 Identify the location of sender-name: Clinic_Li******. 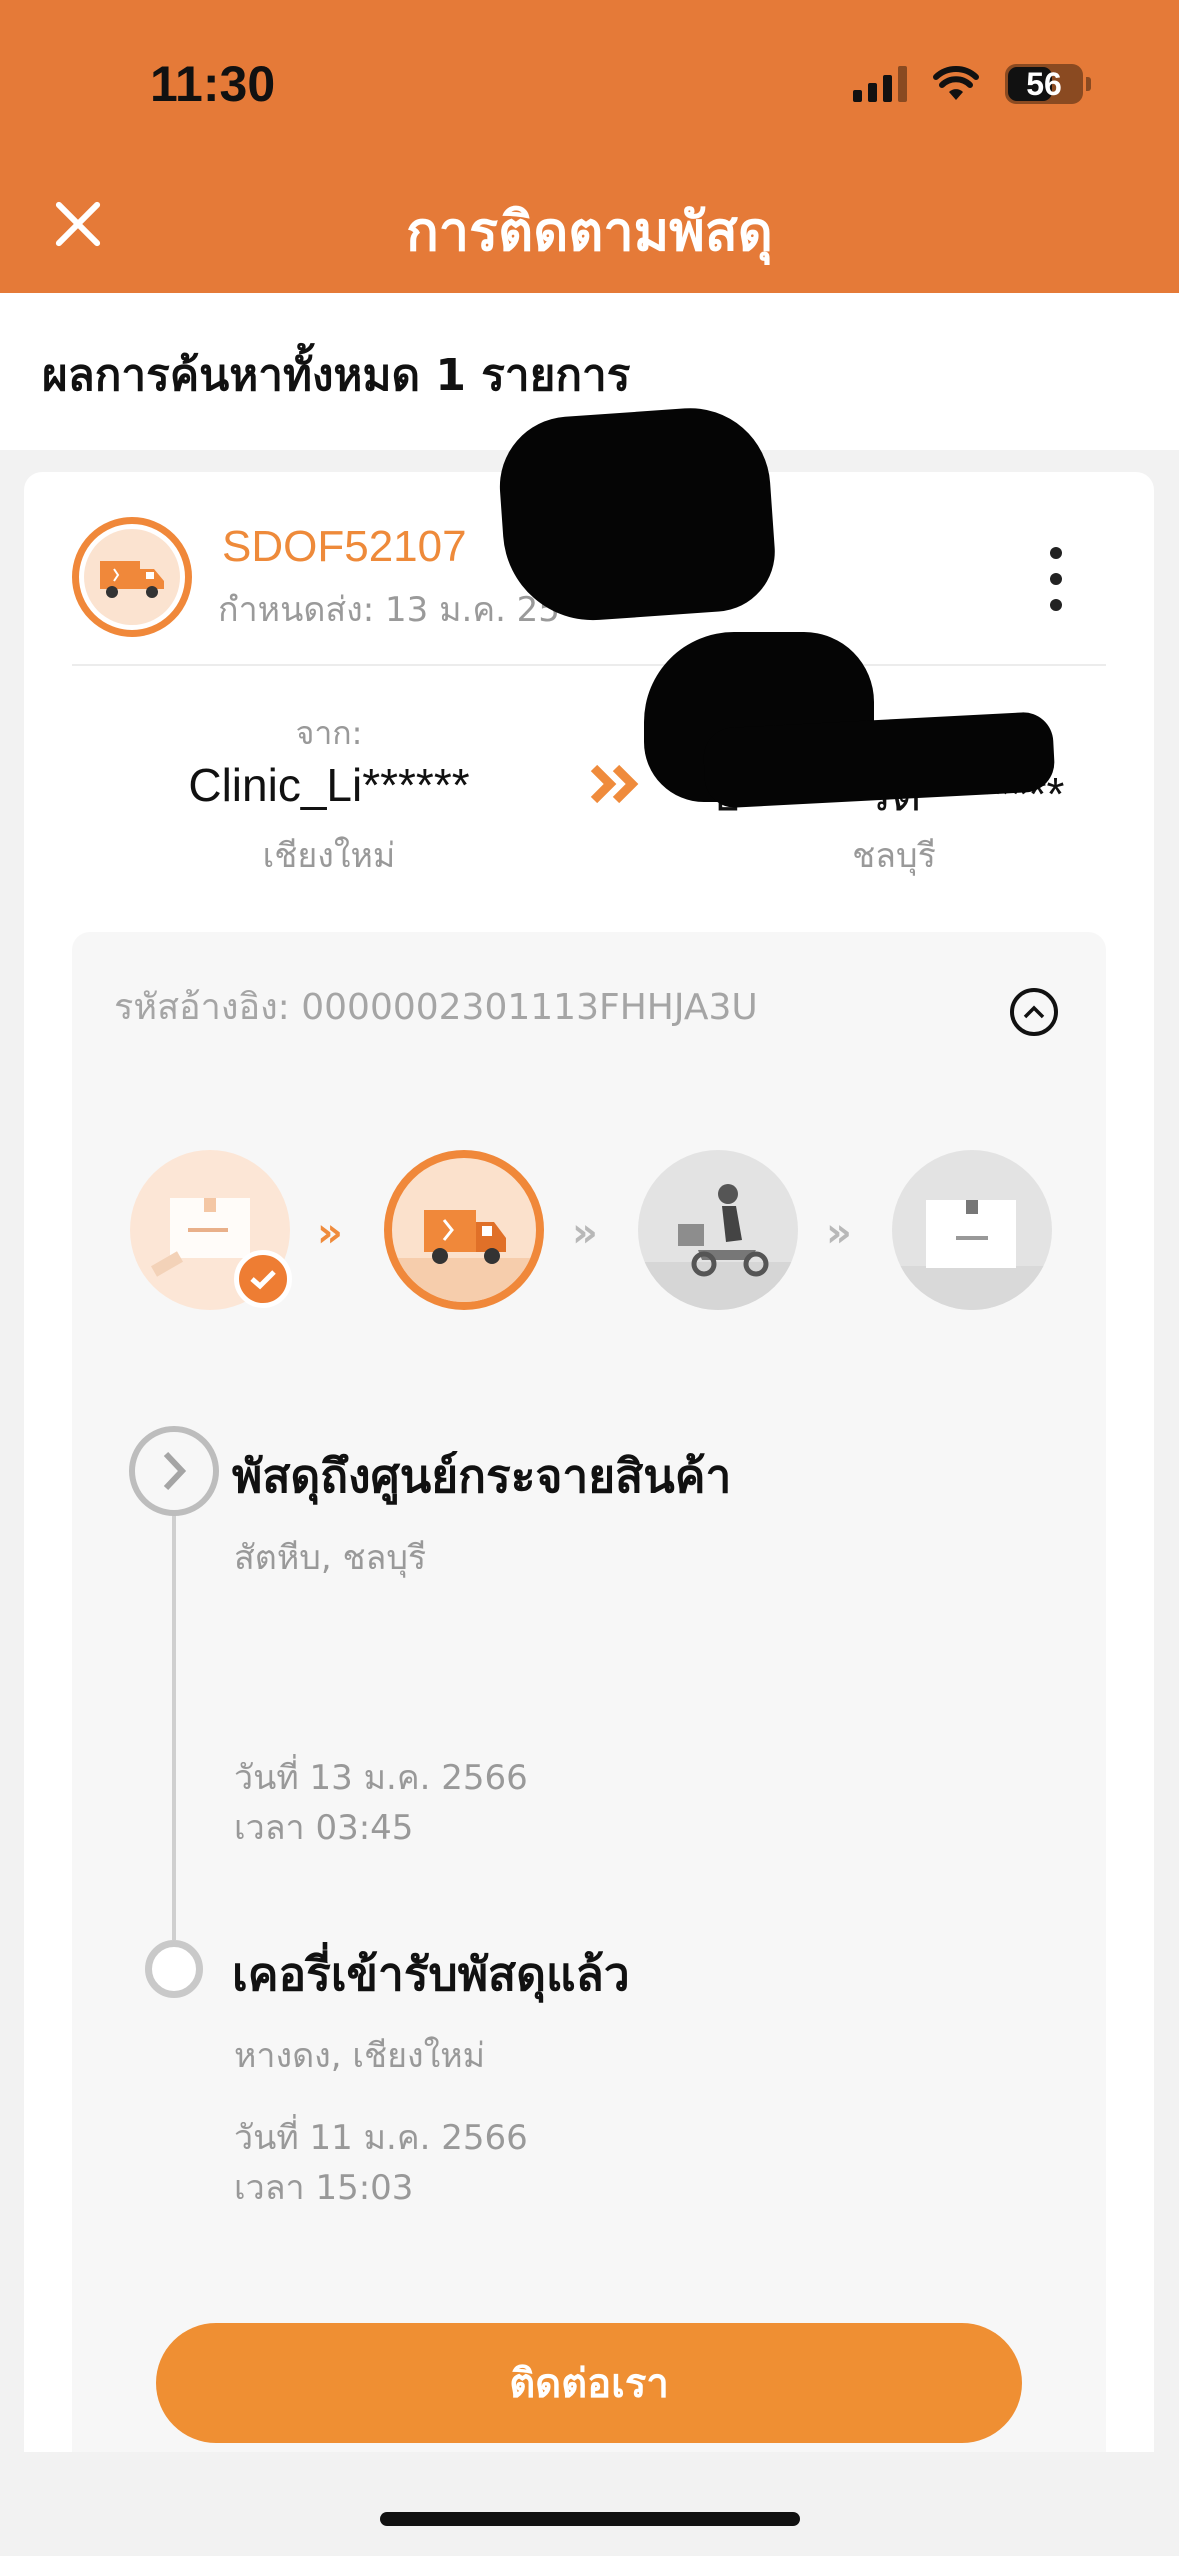
(329, 785).